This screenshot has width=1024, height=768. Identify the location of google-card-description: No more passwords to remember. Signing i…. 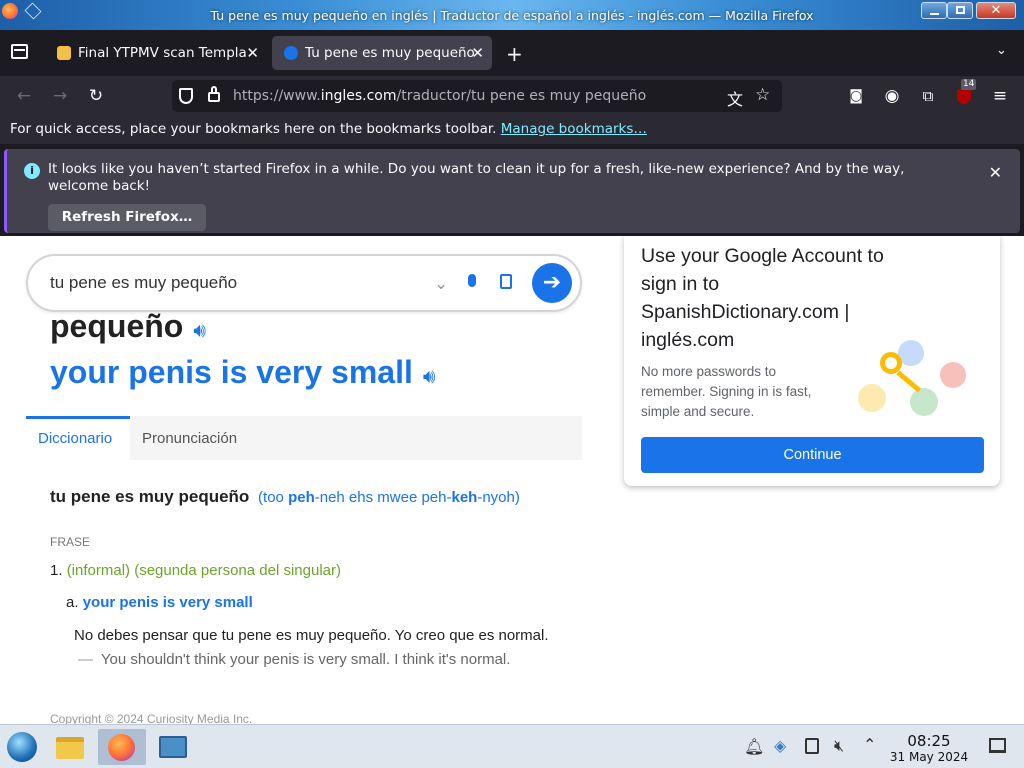
(726, 391).